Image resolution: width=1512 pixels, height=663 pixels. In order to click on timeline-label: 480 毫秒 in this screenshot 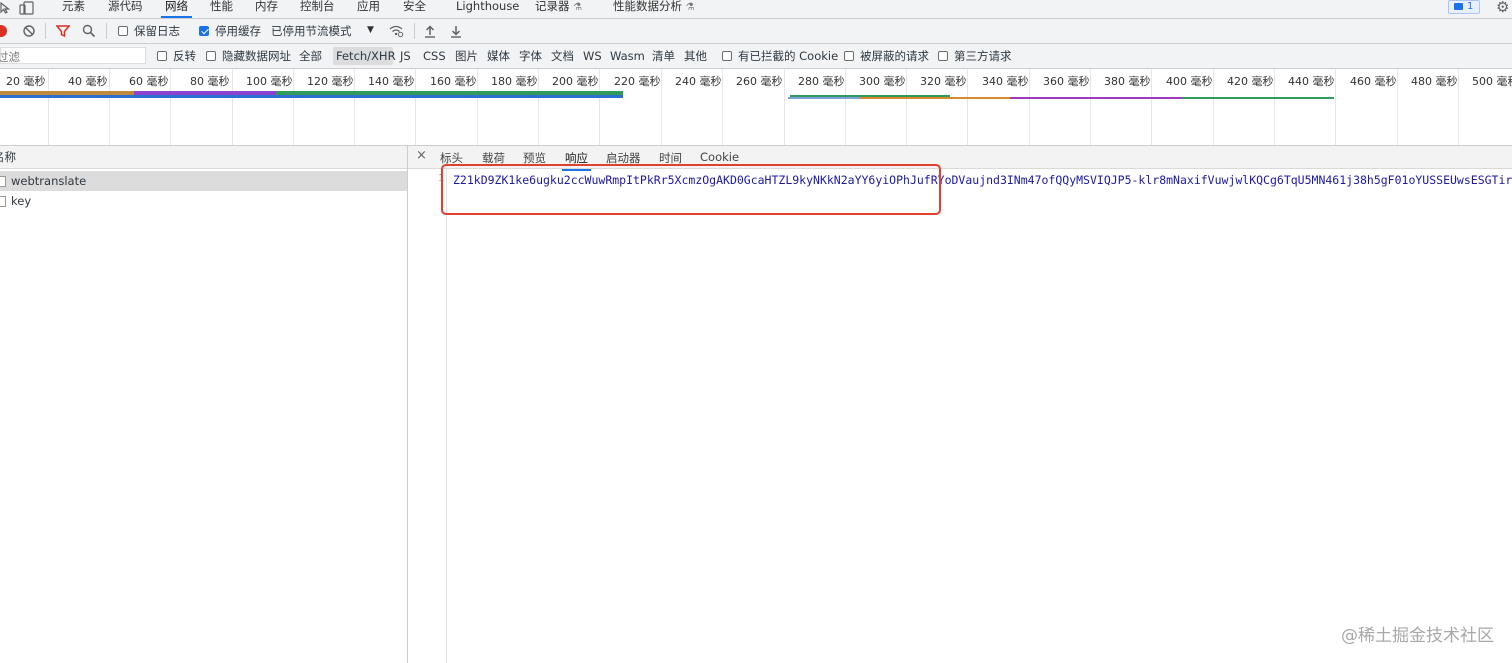, I will do `click(1434, 81)`.